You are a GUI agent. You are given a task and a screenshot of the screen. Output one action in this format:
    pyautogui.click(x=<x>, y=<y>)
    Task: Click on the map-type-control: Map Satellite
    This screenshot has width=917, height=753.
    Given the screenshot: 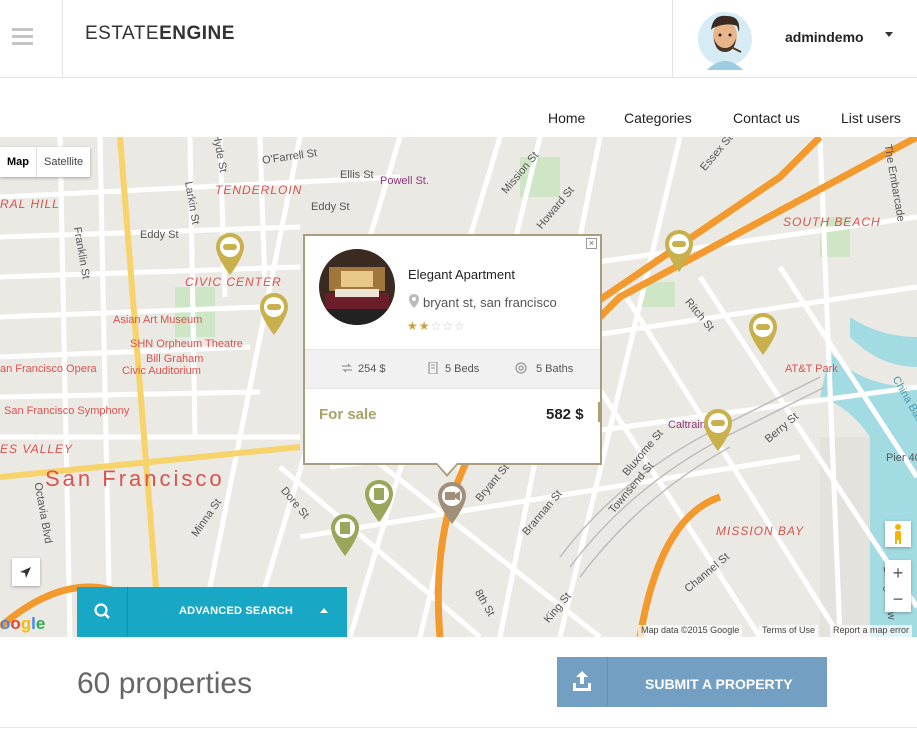 What is the action you would take?
    pyautogui.click(x=45, y=162)
    